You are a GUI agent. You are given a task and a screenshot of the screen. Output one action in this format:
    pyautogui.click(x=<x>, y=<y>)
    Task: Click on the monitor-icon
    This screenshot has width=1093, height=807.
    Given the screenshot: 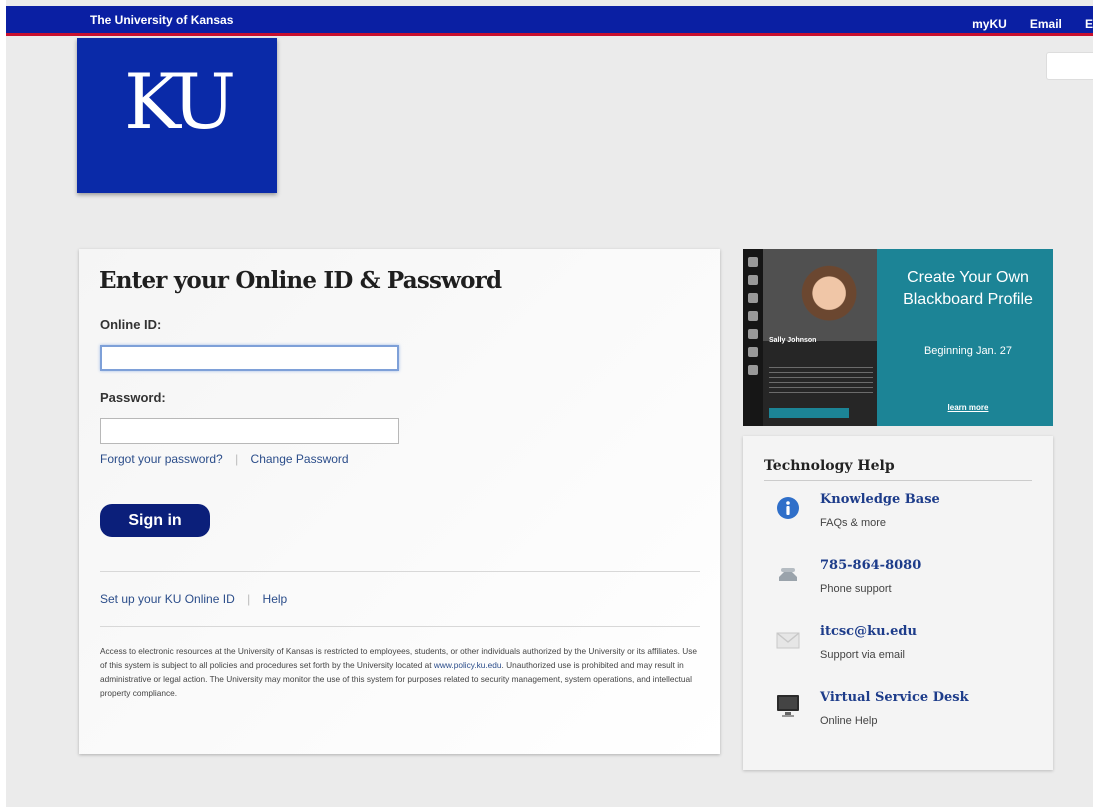 What is the action you would take?
    pyautogui.click(x=788, y=706)
    